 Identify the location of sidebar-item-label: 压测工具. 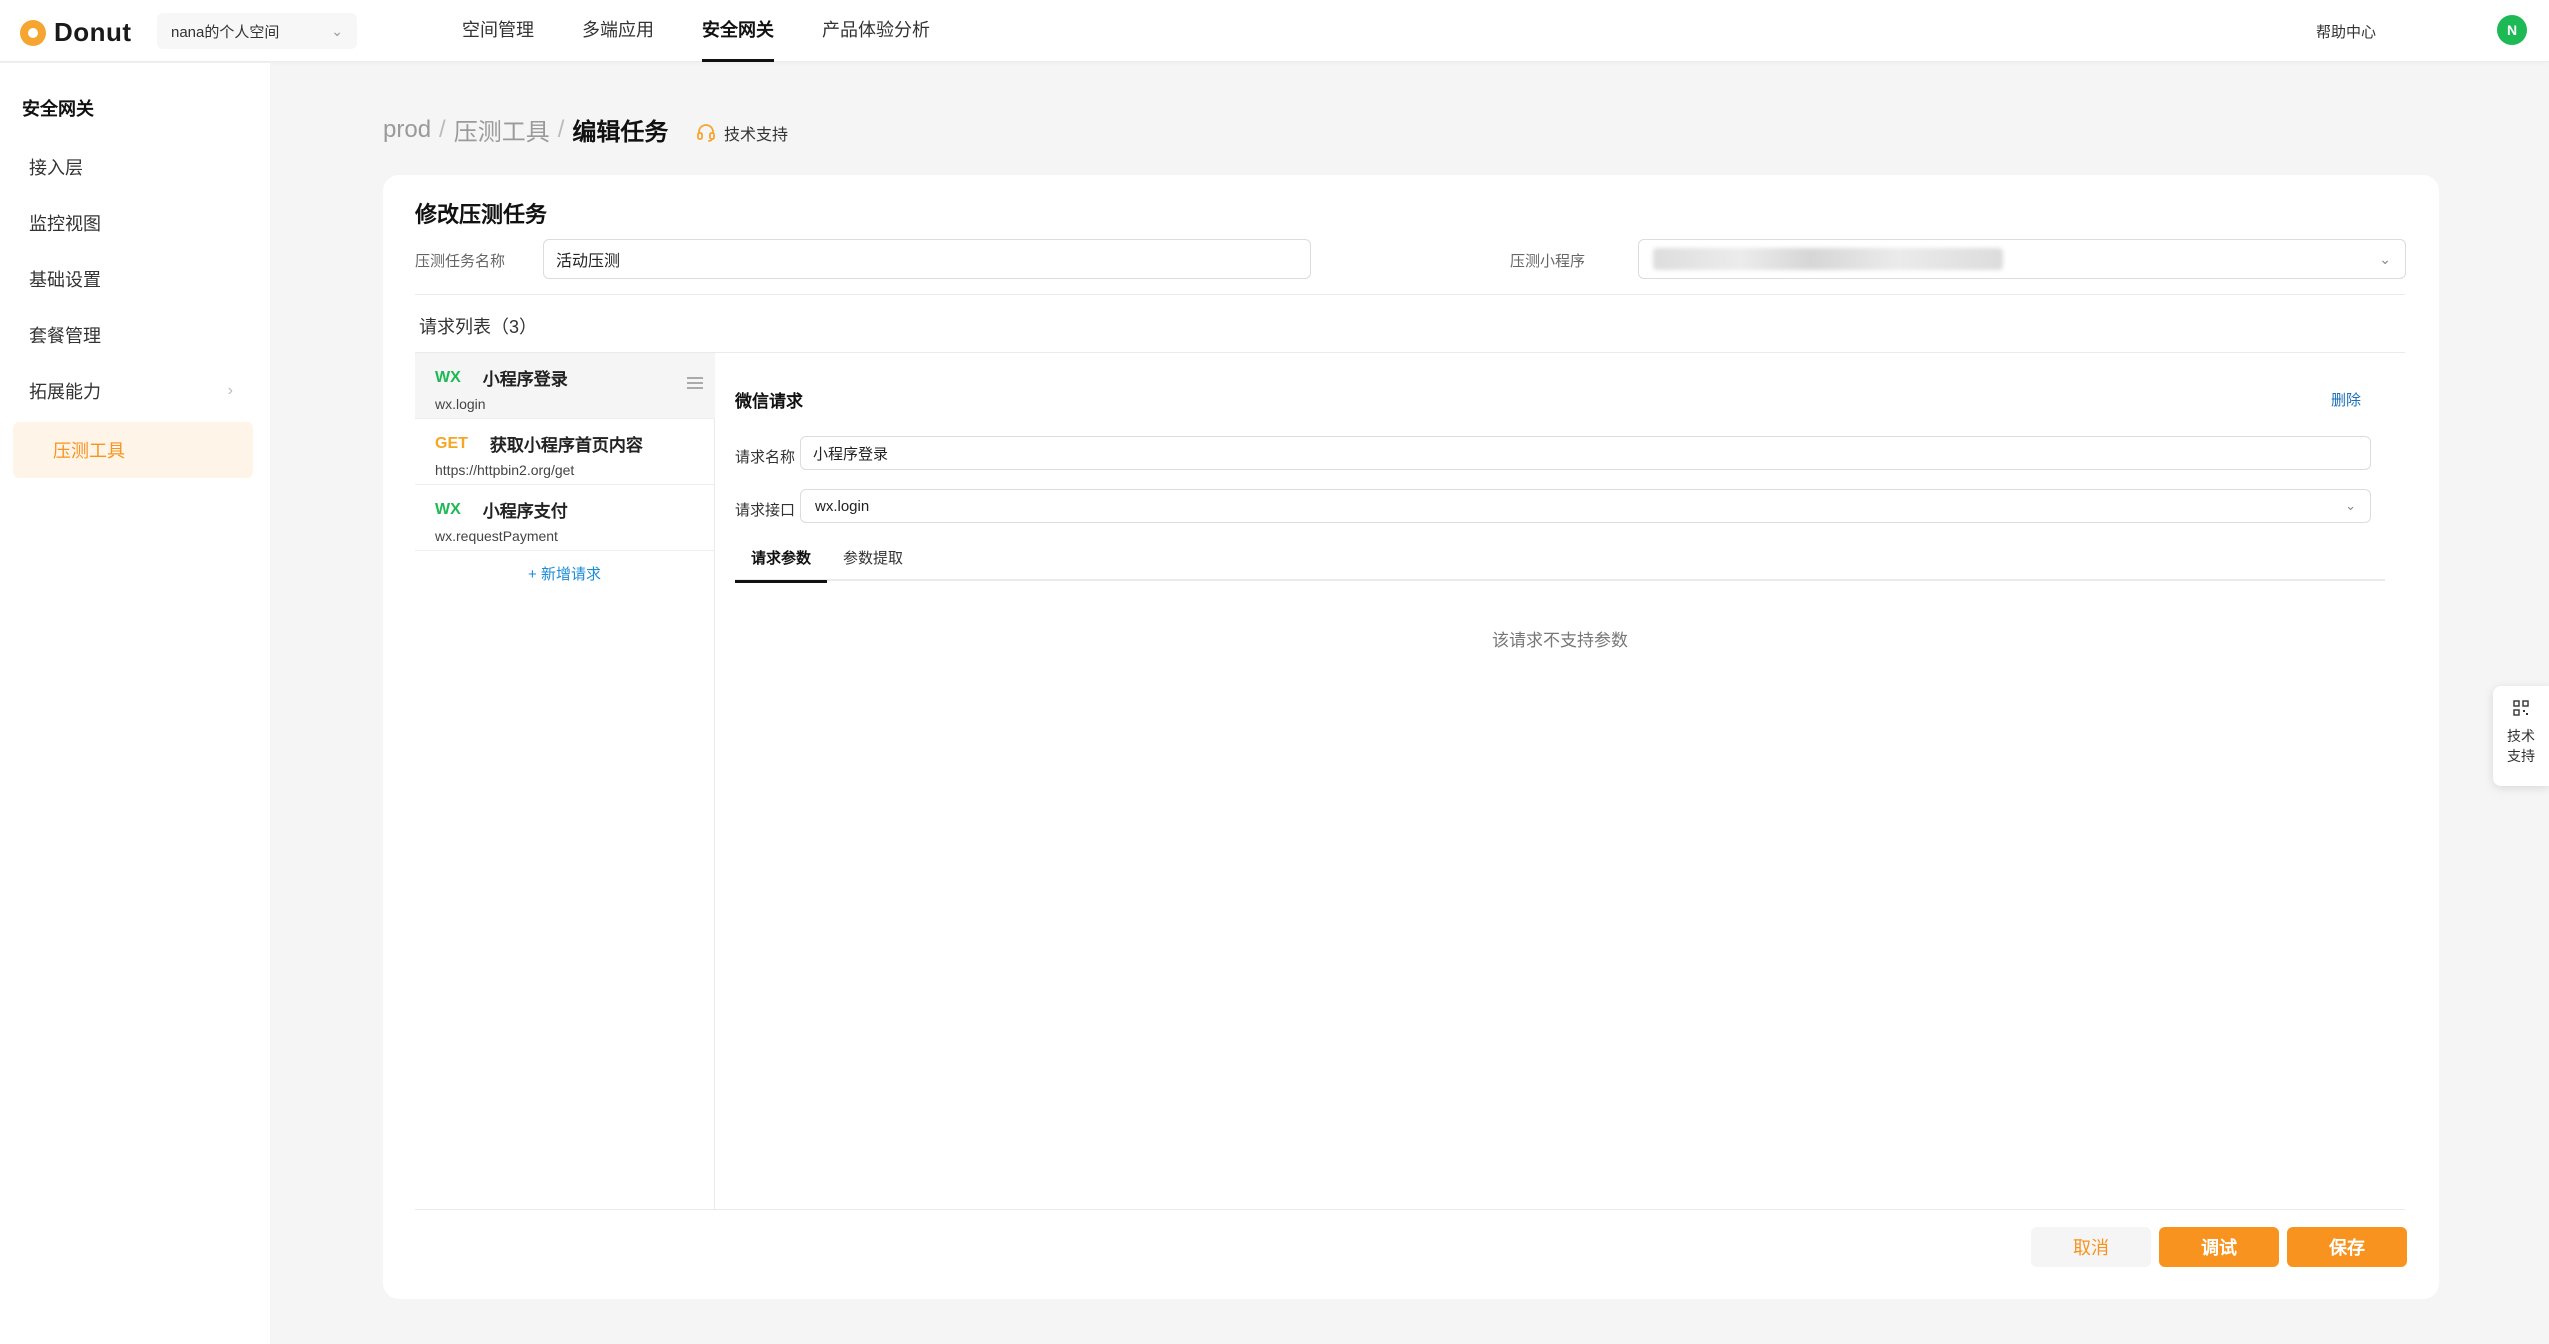
(89, 451).